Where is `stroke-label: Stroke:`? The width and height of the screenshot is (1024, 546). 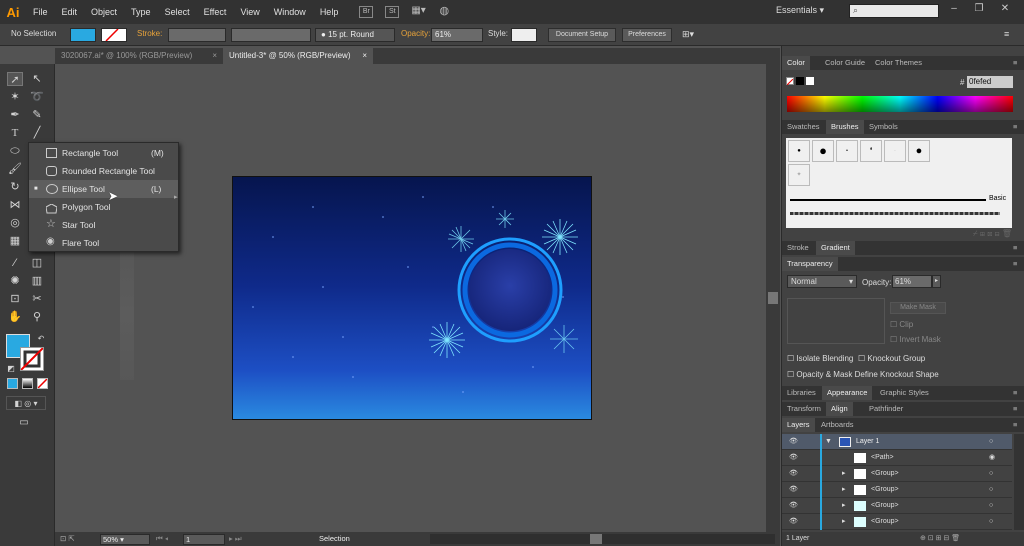 stroke-label: Stroke: is located at coordinates (149, 33).